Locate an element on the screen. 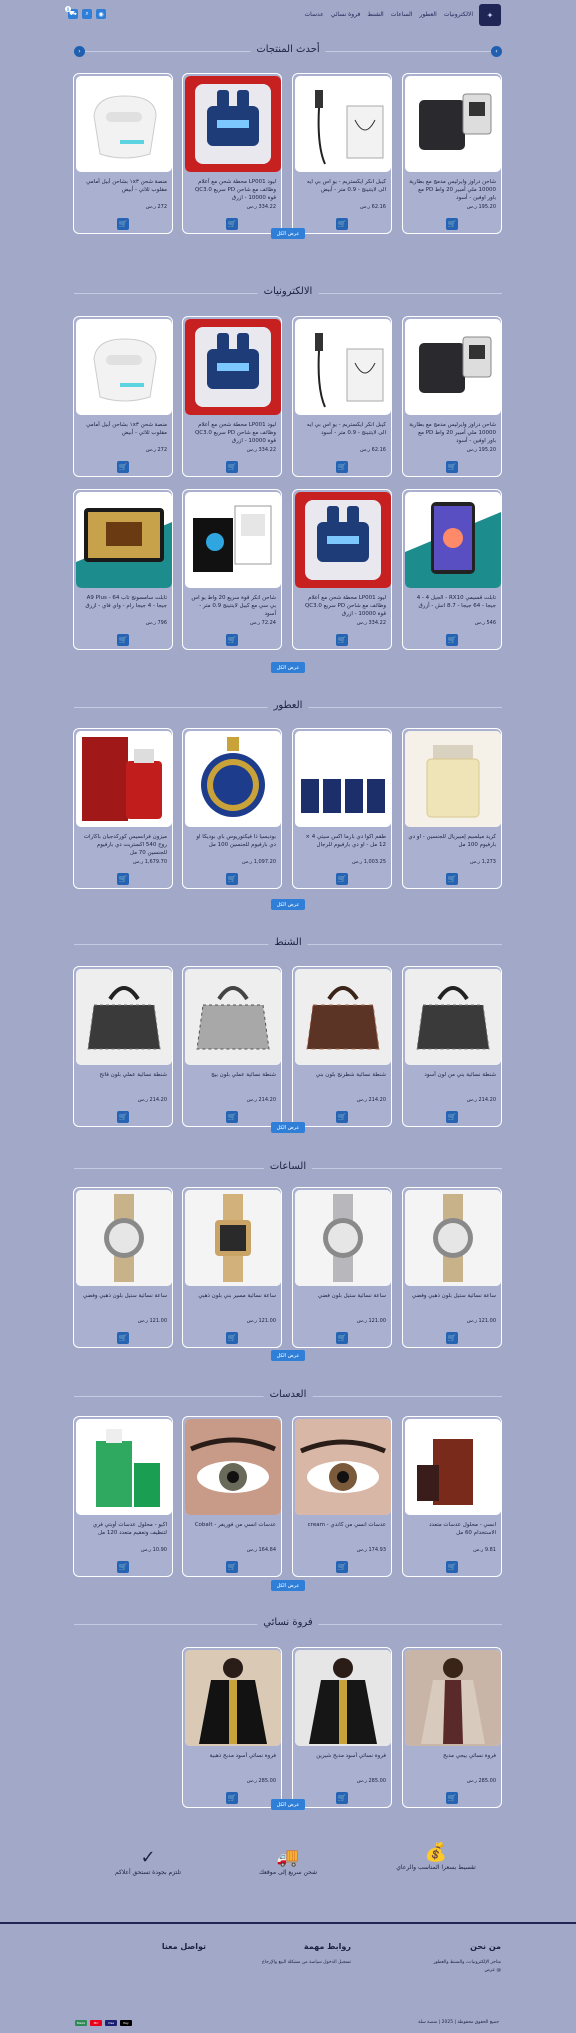  nav-item: الساعات is located at coordinates (402, 14).